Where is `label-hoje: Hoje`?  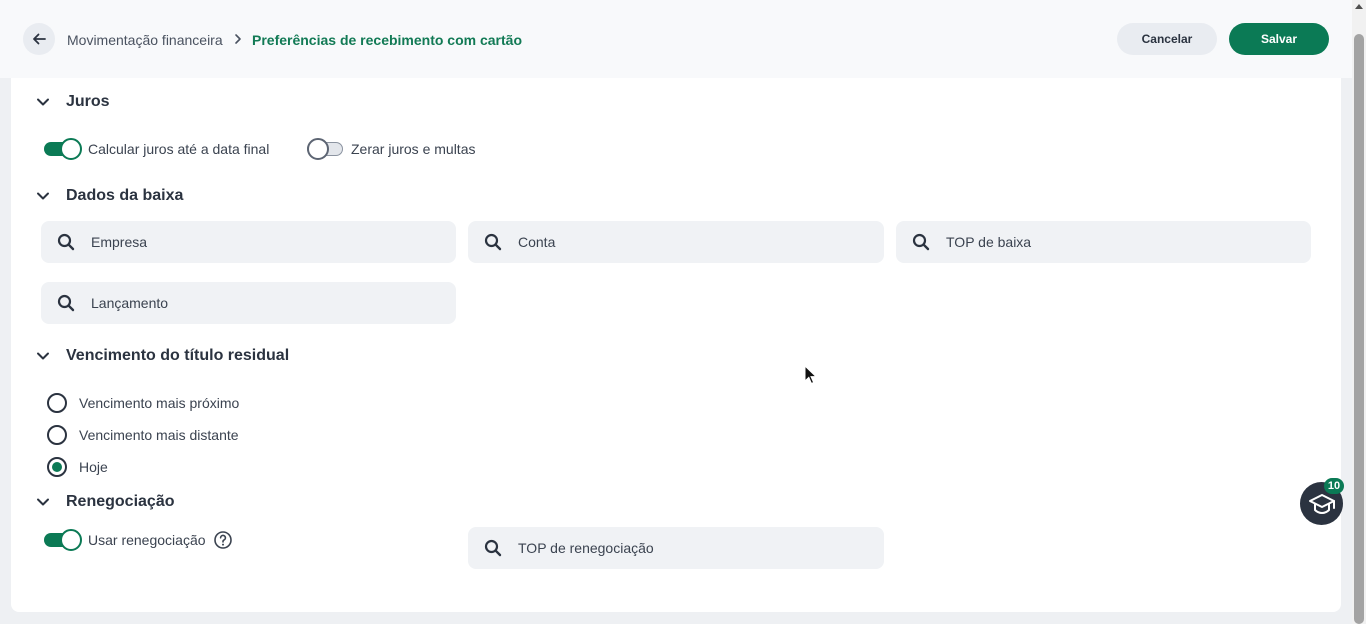 label-hoje: Hoje is located at coordinates (93, 467).